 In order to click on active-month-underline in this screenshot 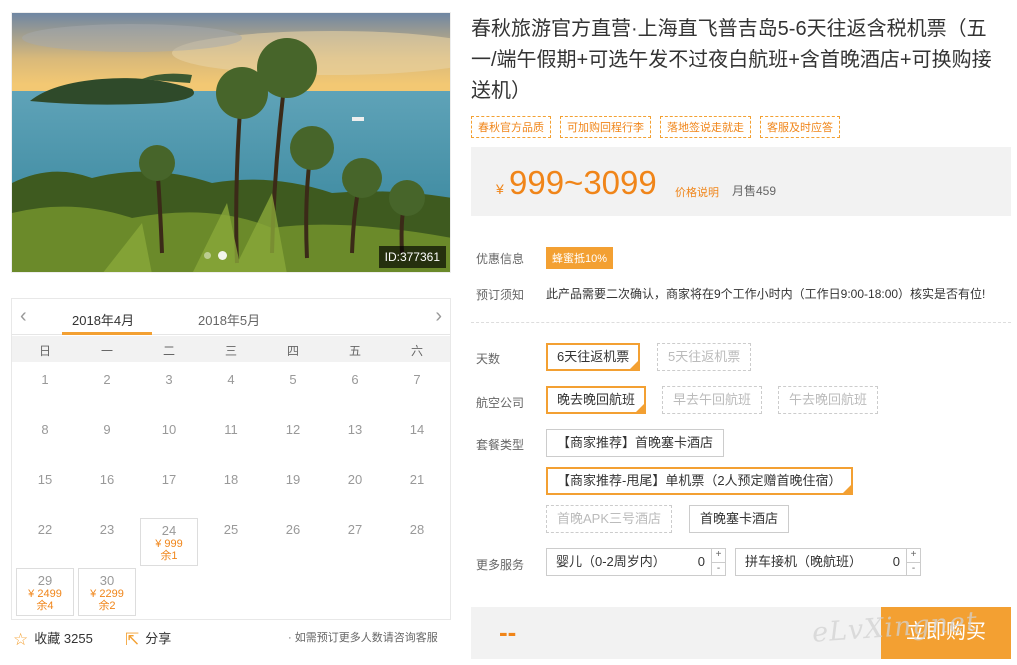, I will do `click(107, 333)`.